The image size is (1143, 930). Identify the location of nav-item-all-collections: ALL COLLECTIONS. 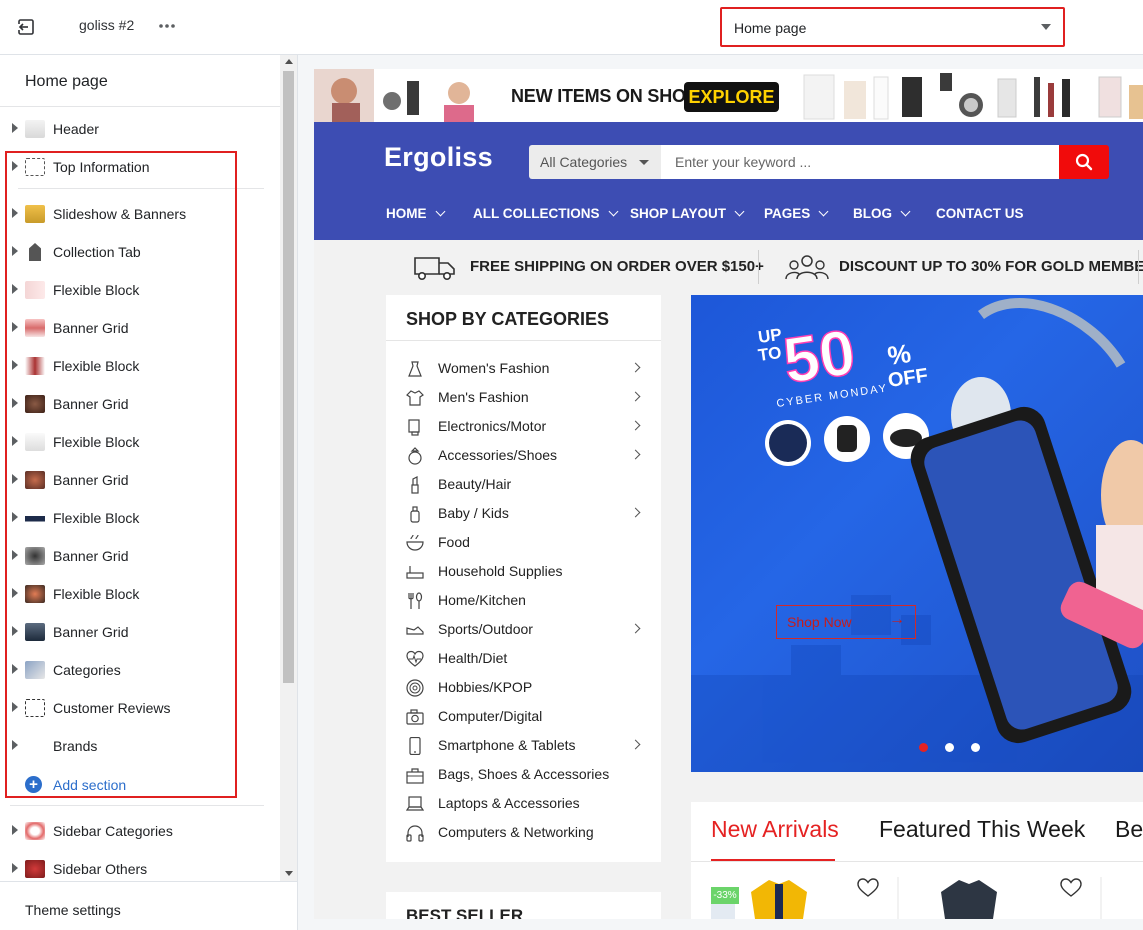
(545, 214).